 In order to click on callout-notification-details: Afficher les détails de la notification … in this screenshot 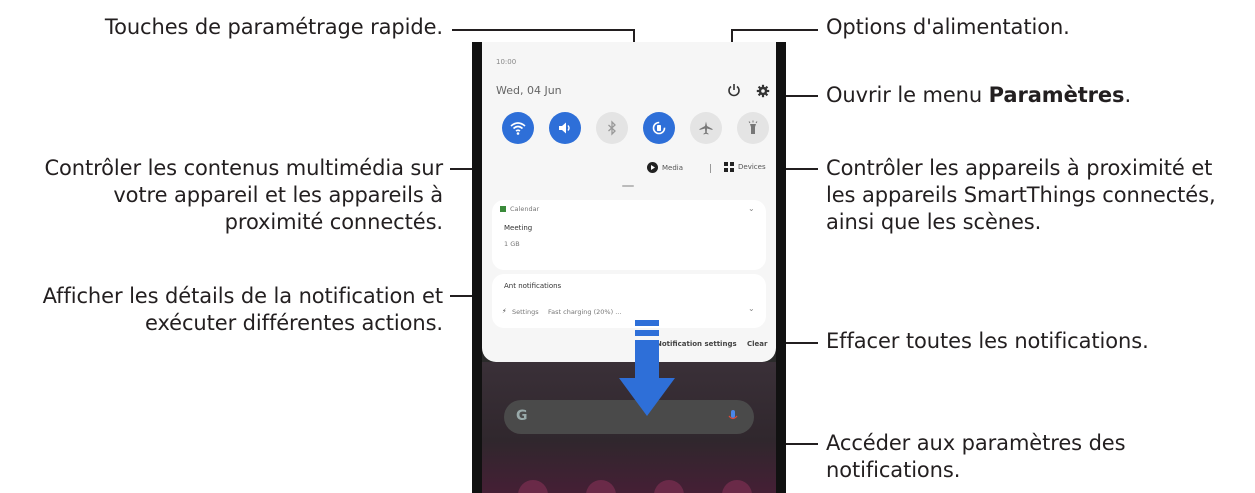, I will do `click(243, 310)`.